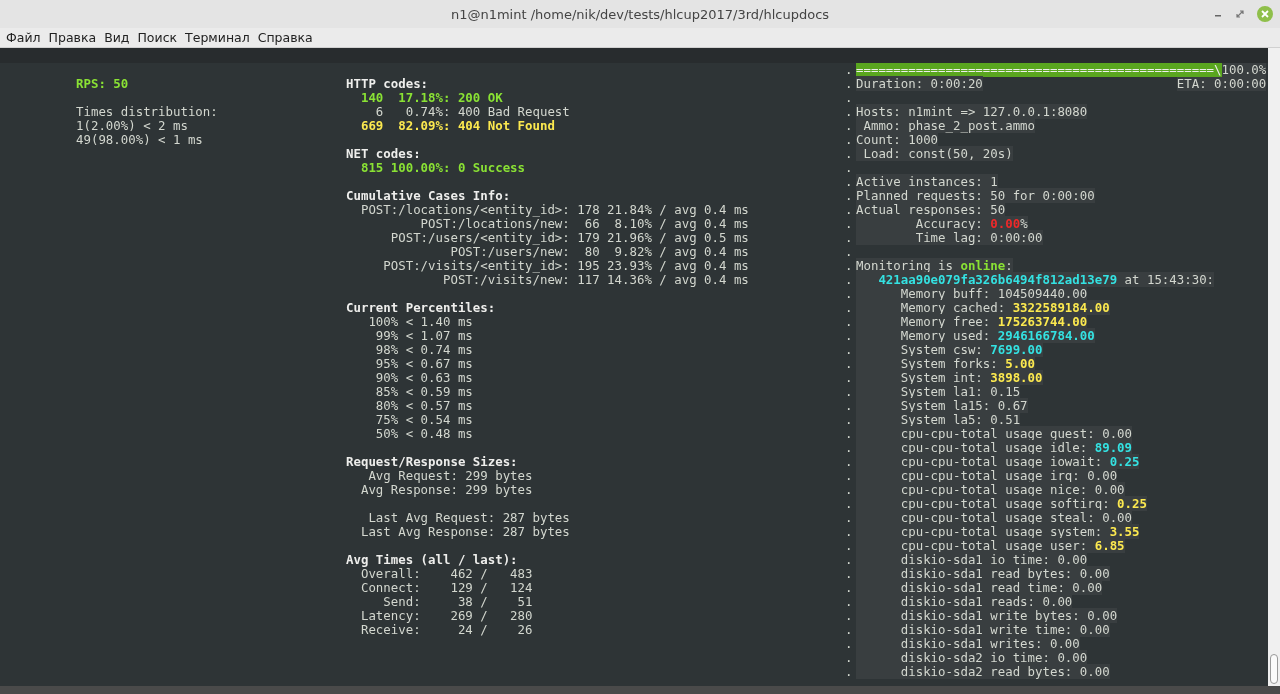 This screenshot has width=1280, height=694. I want to click on terminal-line: Avg Response: 299 bytes, so click(446, 490).